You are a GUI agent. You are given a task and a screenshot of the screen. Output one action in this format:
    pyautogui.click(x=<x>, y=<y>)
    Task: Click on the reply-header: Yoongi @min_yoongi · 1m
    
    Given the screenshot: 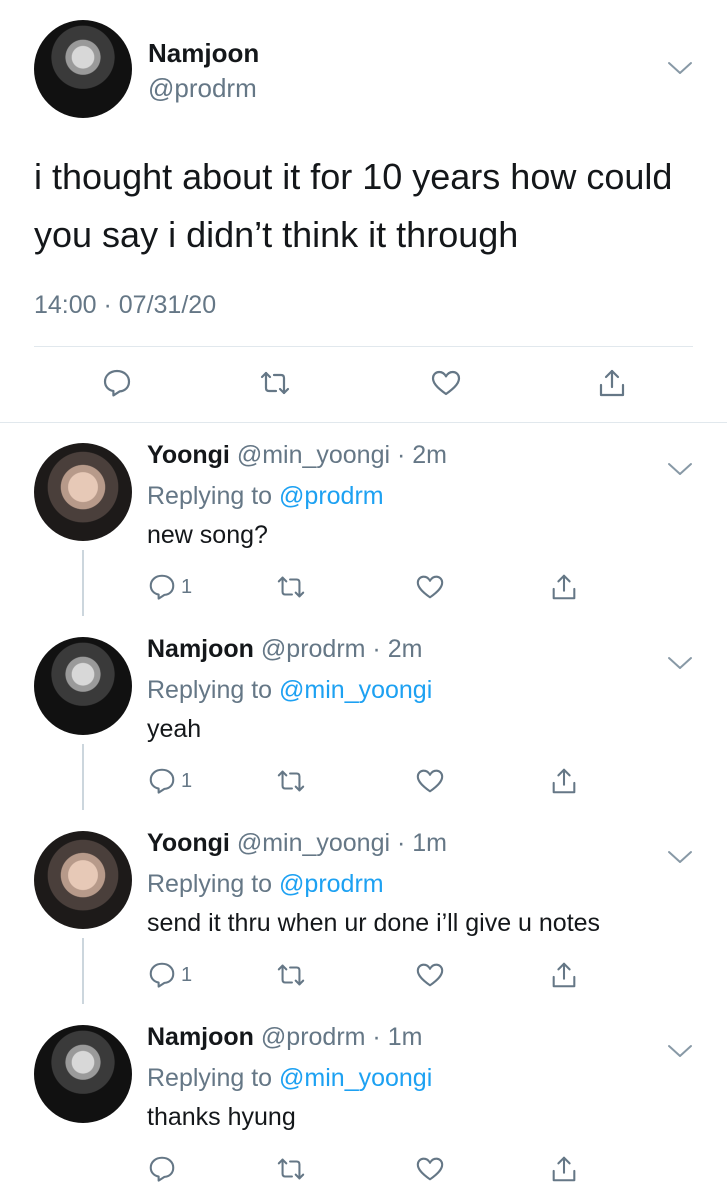 What is the action you would take?
    pyautogui.click(x=297, y=843)
    